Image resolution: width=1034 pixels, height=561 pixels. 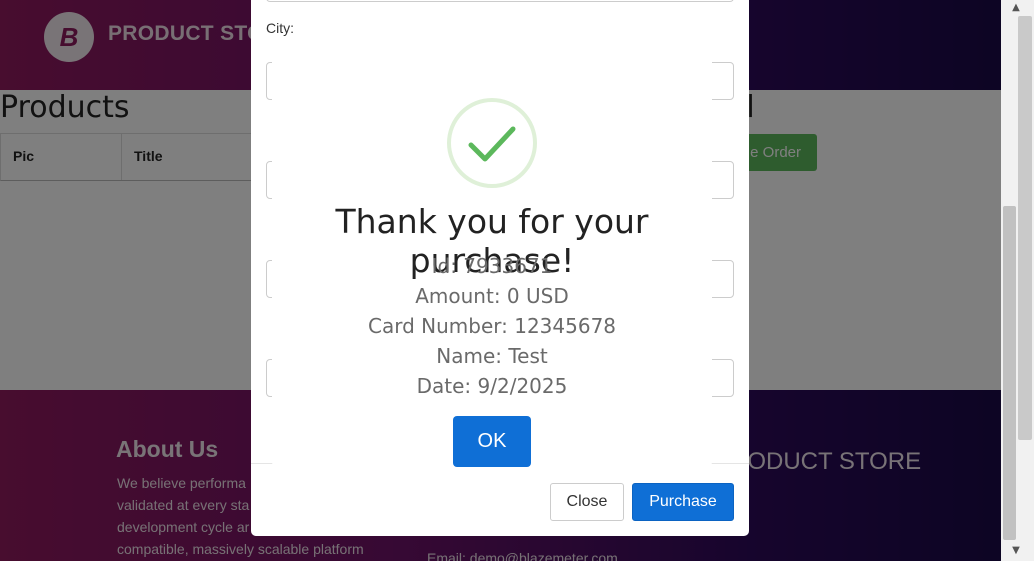 I want to click on success-icon-circle, so click(x=492, y=143).